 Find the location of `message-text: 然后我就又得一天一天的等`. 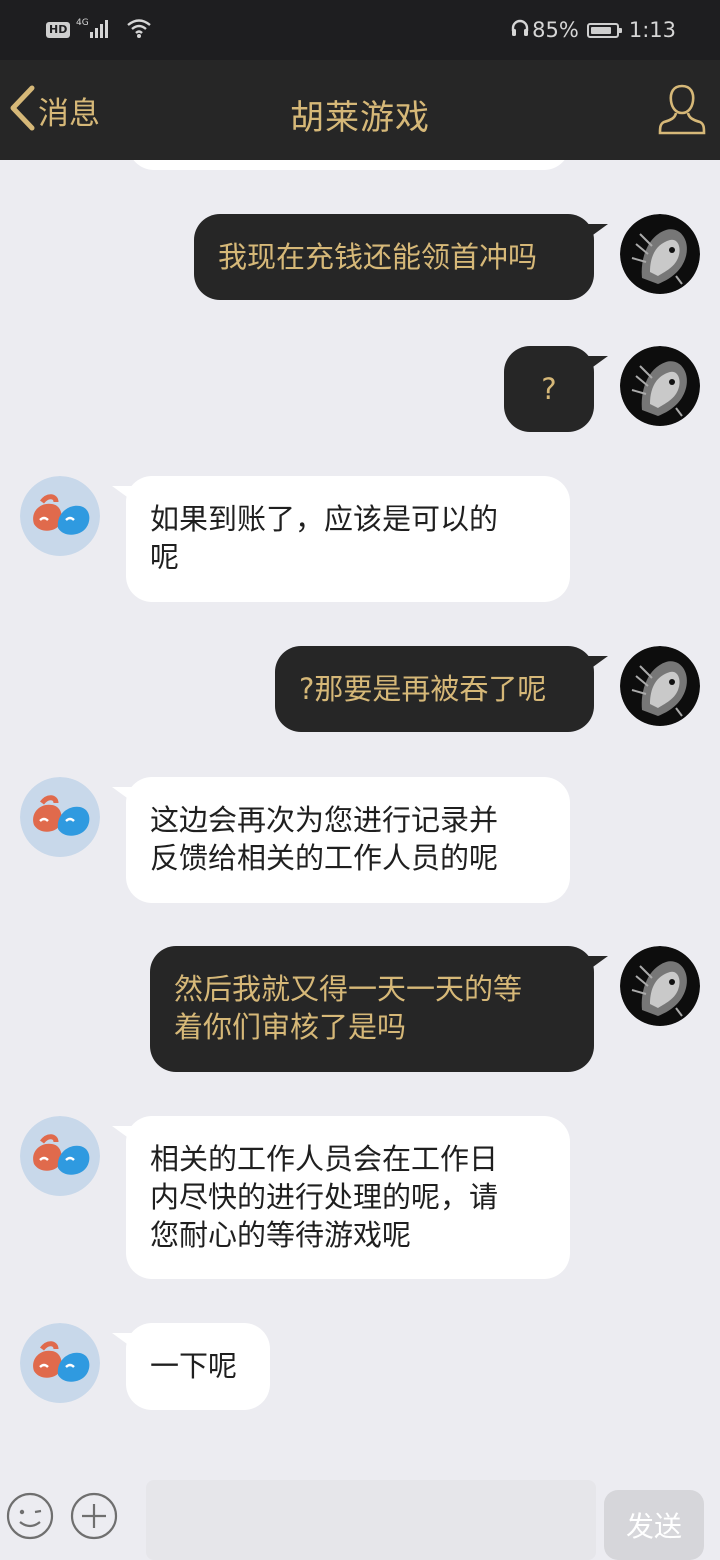

message-text: 然后我就又得一天一天的等 is located at coordinates (348, 989).